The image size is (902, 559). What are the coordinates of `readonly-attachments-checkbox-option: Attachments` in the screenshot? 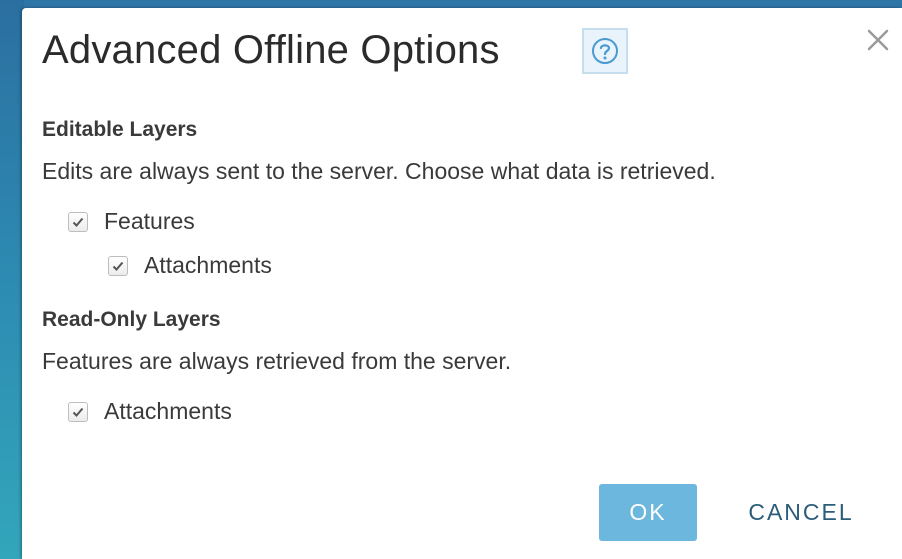 It's located at (150, 411).